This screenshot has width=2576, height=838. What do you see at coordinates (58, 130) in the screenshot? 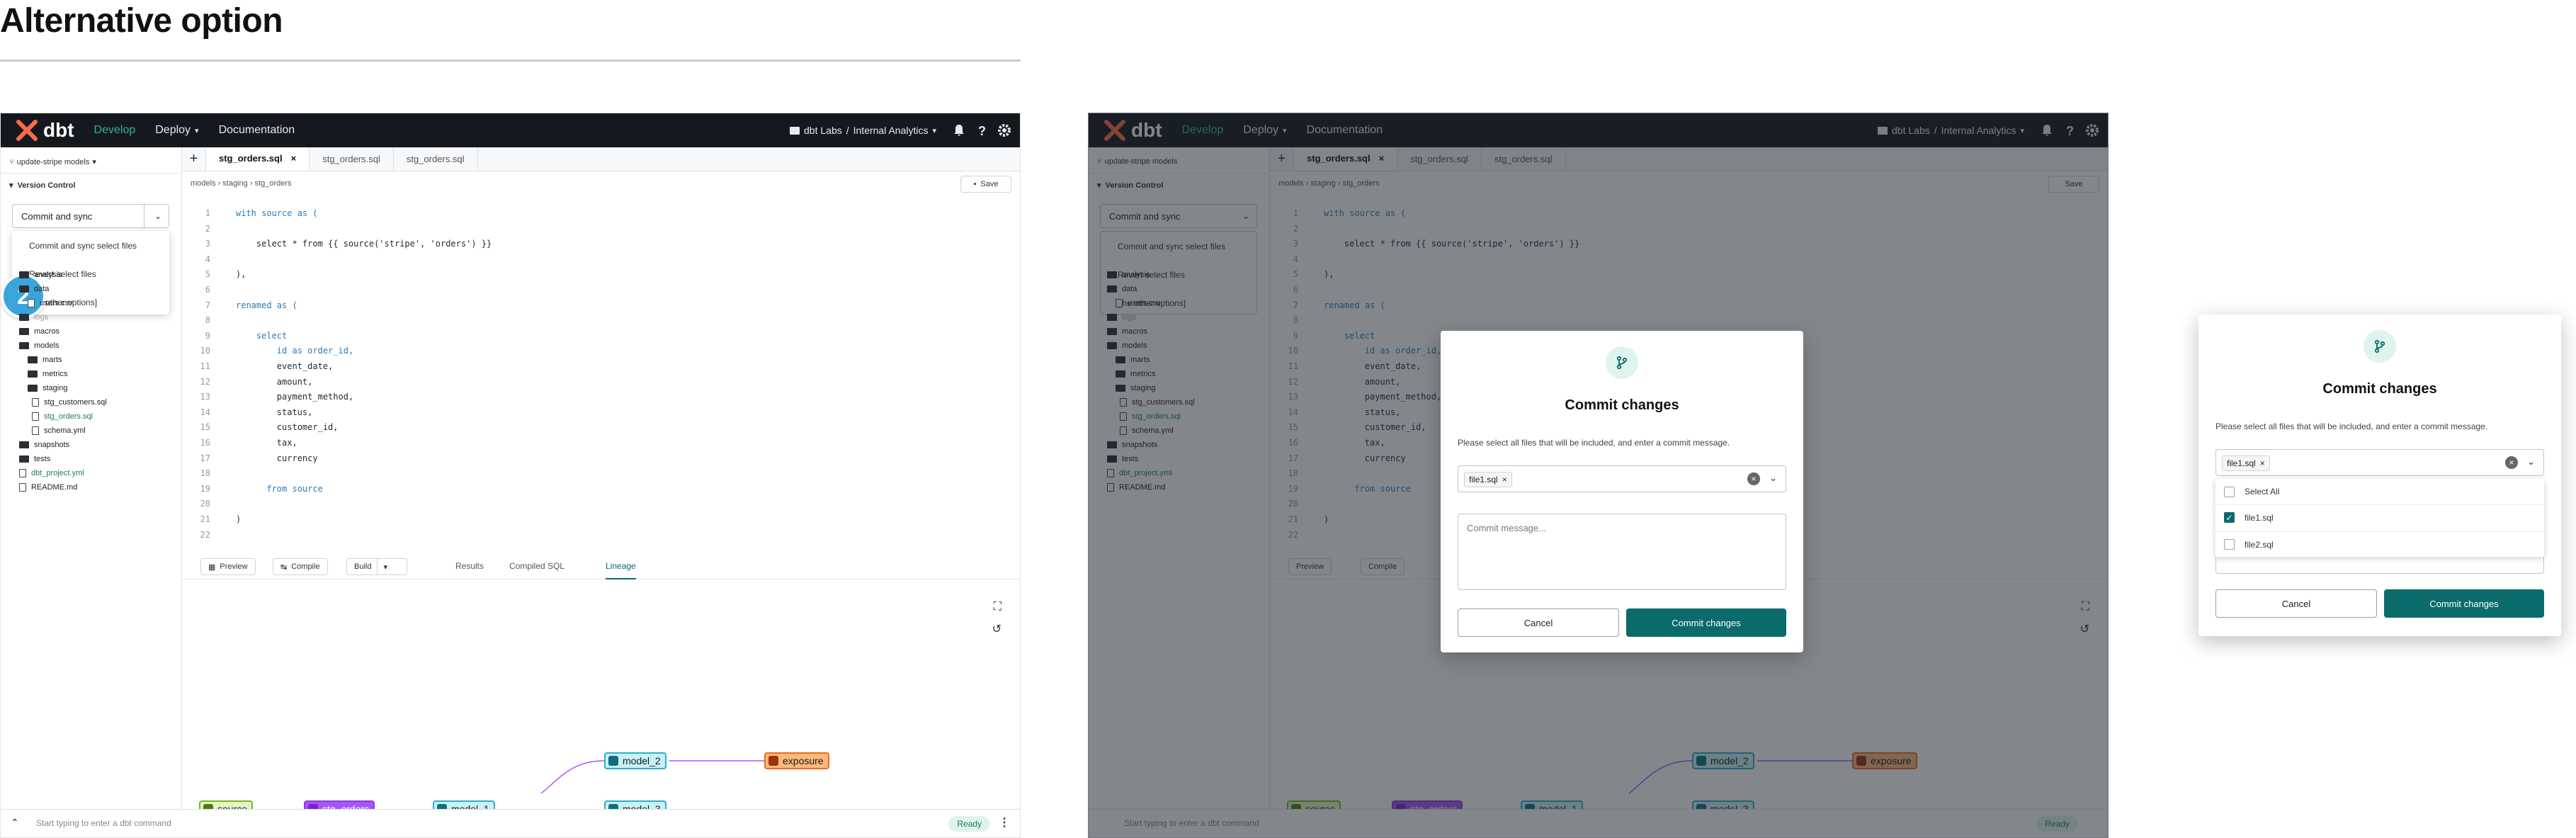
I see `logo-text: dbt` at bounding box center [58, 130].